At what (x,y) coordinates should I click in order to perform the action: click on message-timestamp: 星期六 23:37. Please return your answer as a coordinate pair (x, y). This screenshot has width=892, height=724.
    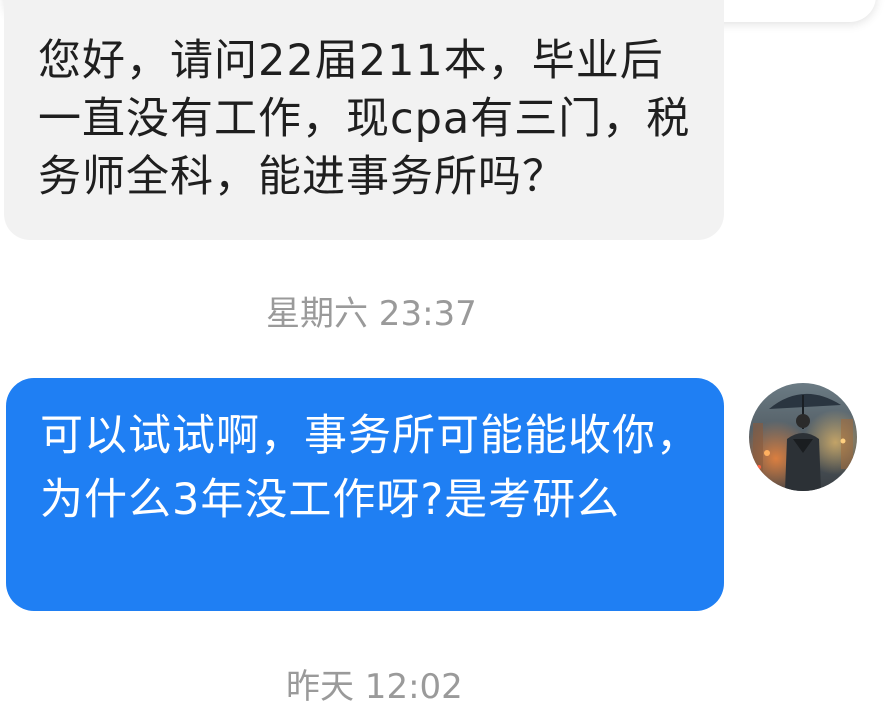
    Looking at the image, I should click on (371, 314).